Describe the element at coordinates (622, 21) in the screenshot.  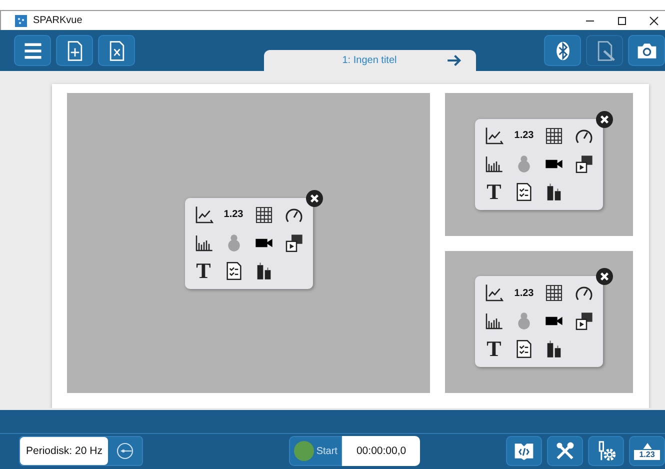
I see `maximize-icon` at that location.